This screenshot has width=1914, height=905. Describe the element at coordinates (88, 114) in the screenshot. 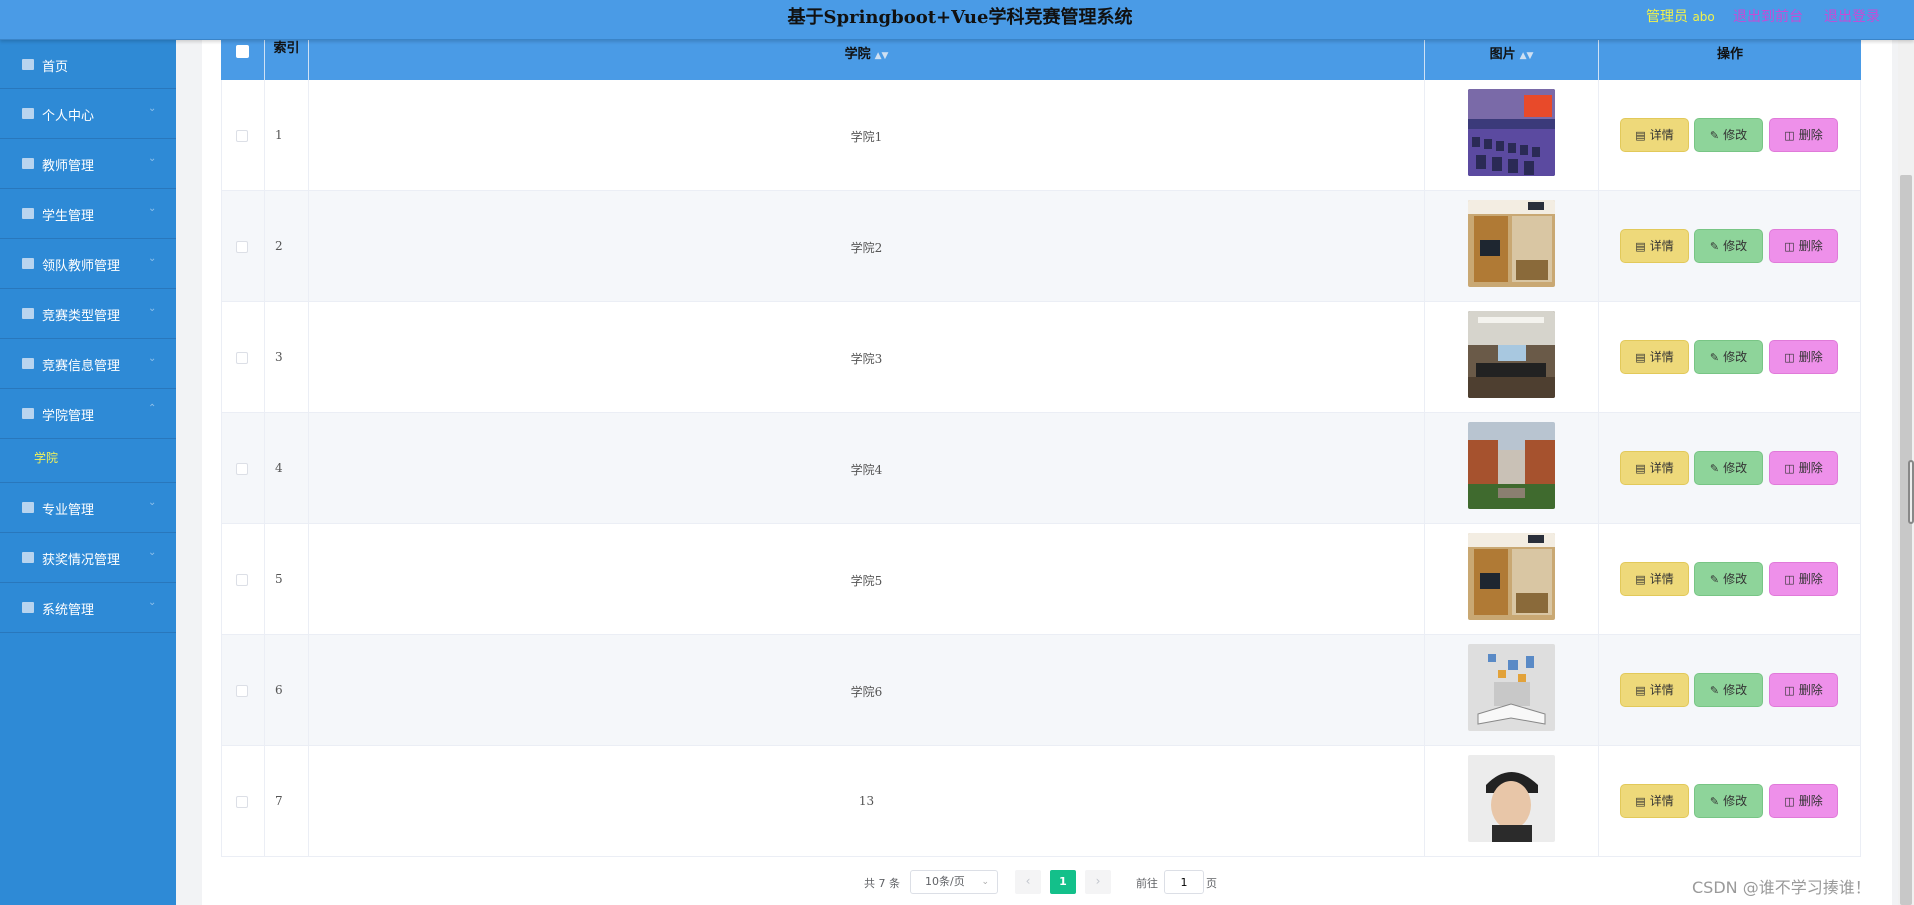

I see `sidebar-item-profile: 个人中心 ⌄` at that location.